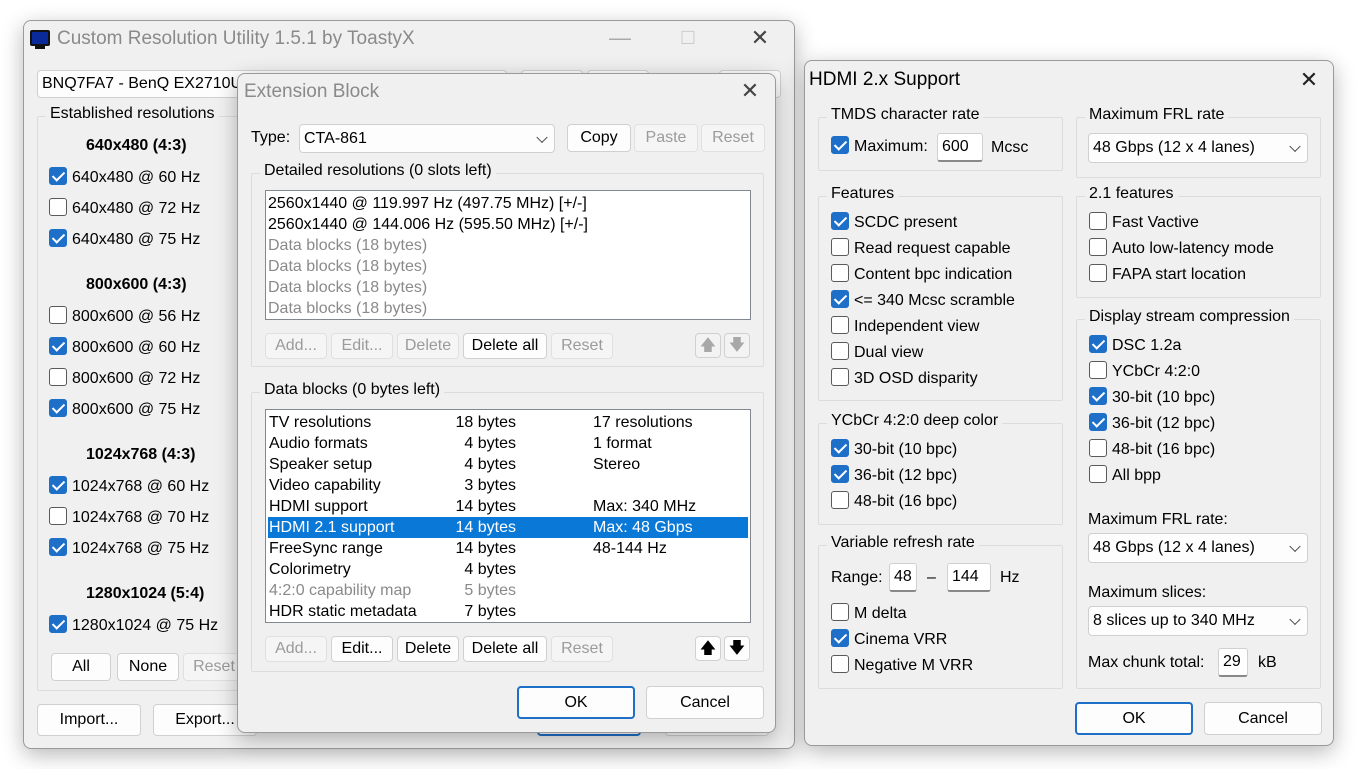 The height and width of the screenshot is (769, 1363). I want to click on extension-cancel-button: Cancel, so click(705, 702).